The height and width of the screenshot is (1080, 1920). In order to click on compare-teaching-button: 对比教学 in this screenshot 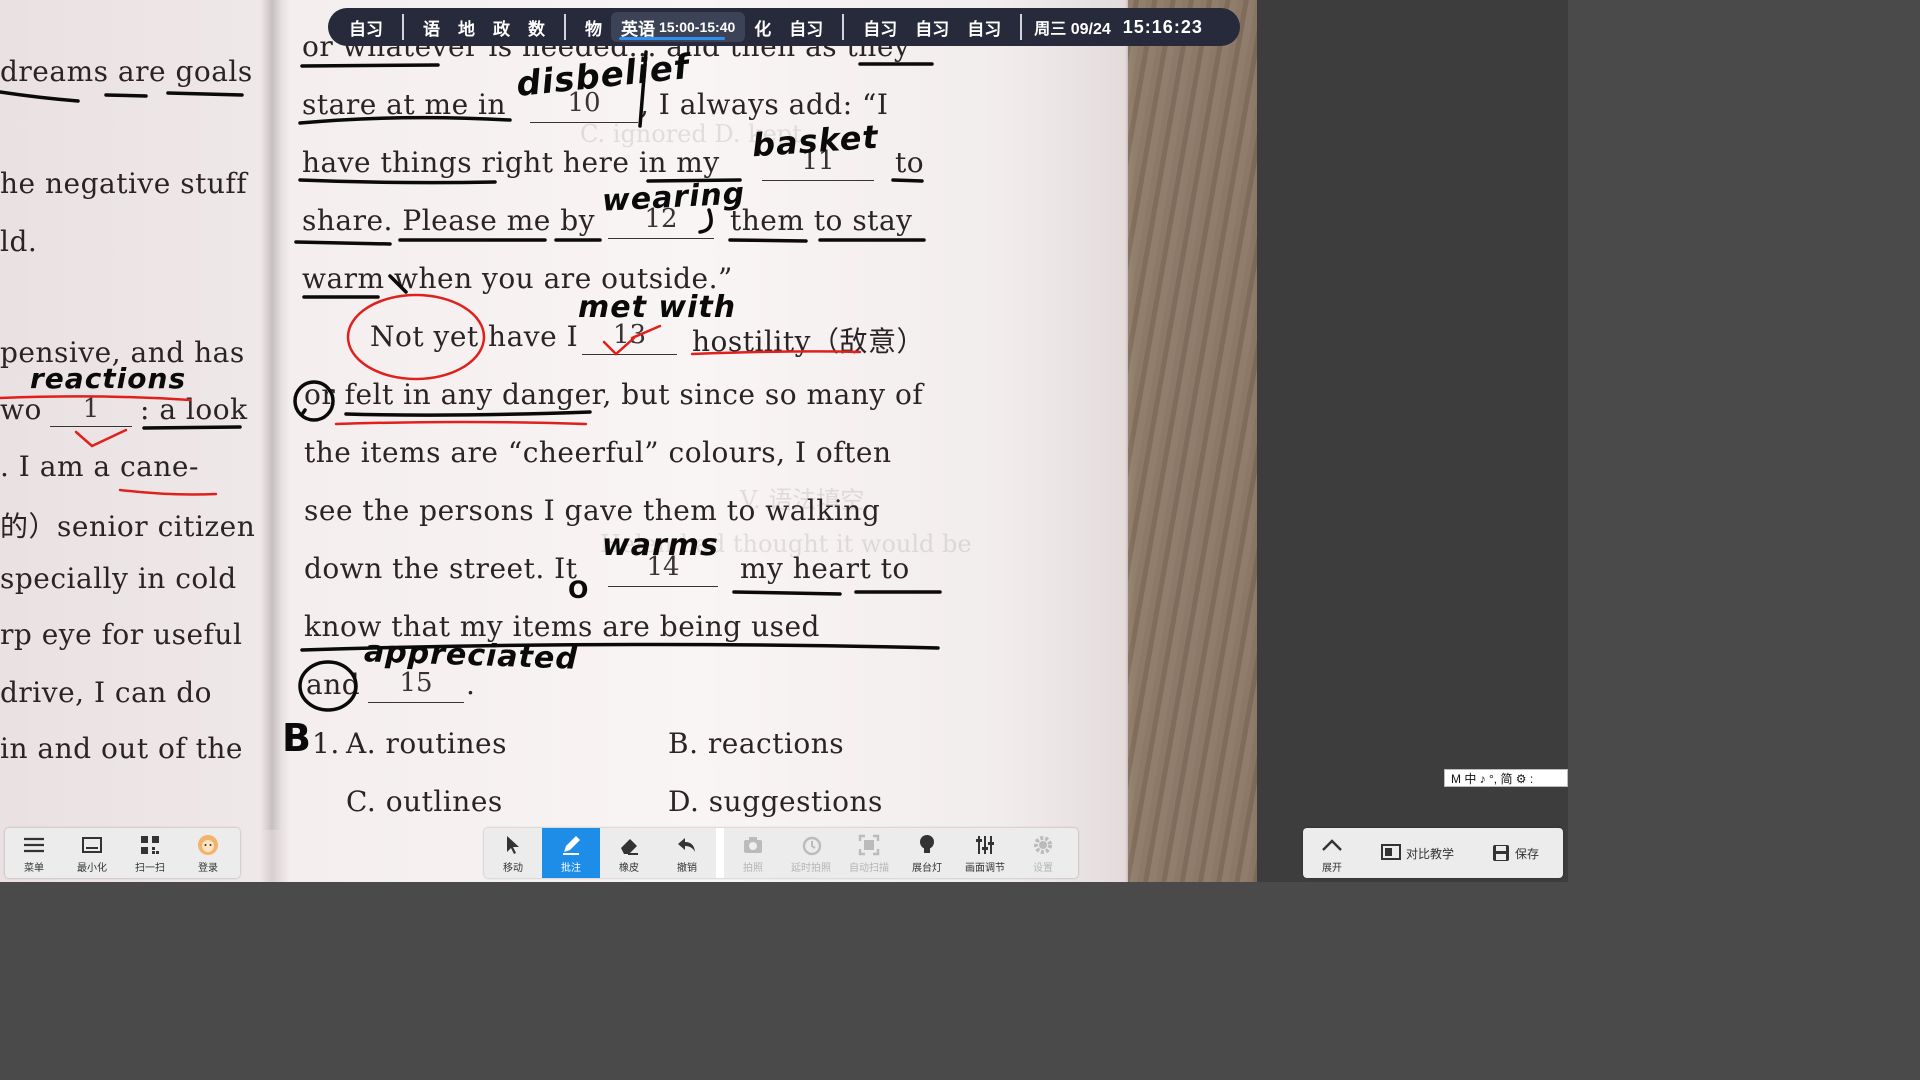, I will do `click(1417, 853)`.